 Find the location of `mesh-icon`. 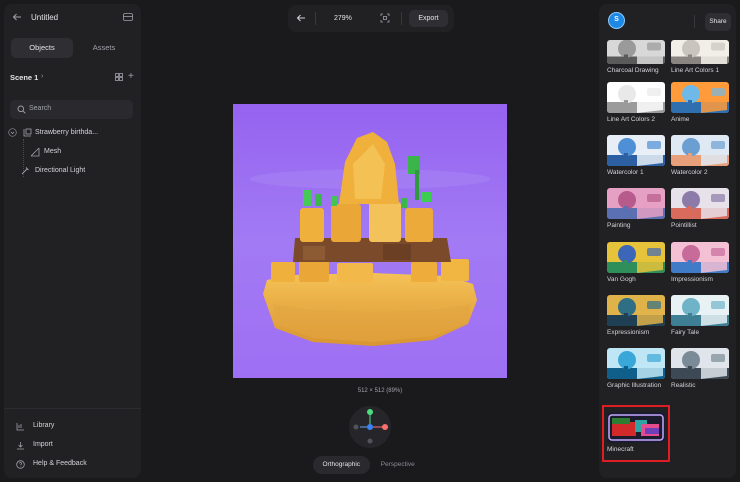

mesh-icon is located at coordinates (35, 152).